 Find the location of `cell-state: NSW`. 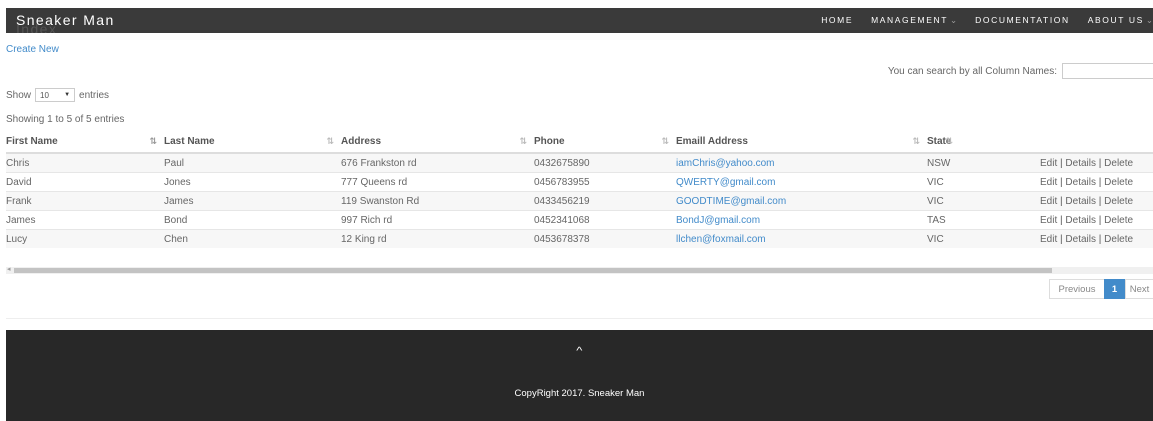

cell-state: NSW is located at coordinates (983, 162).